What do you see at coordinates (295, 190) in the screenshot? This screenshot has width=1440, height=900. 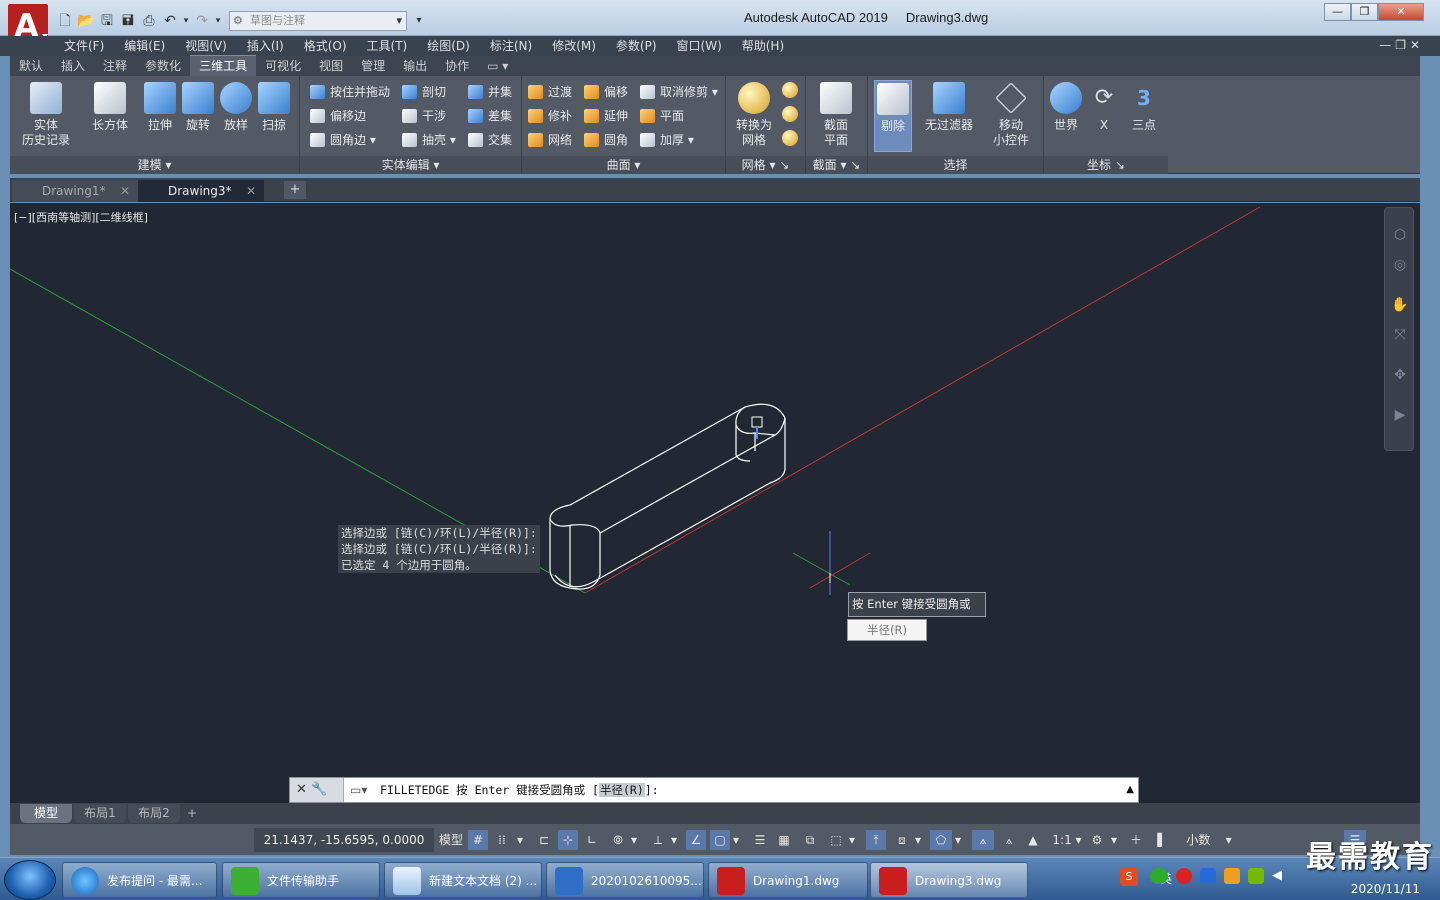 I see `new-tab-button: +` at bounding box center [295, 190].